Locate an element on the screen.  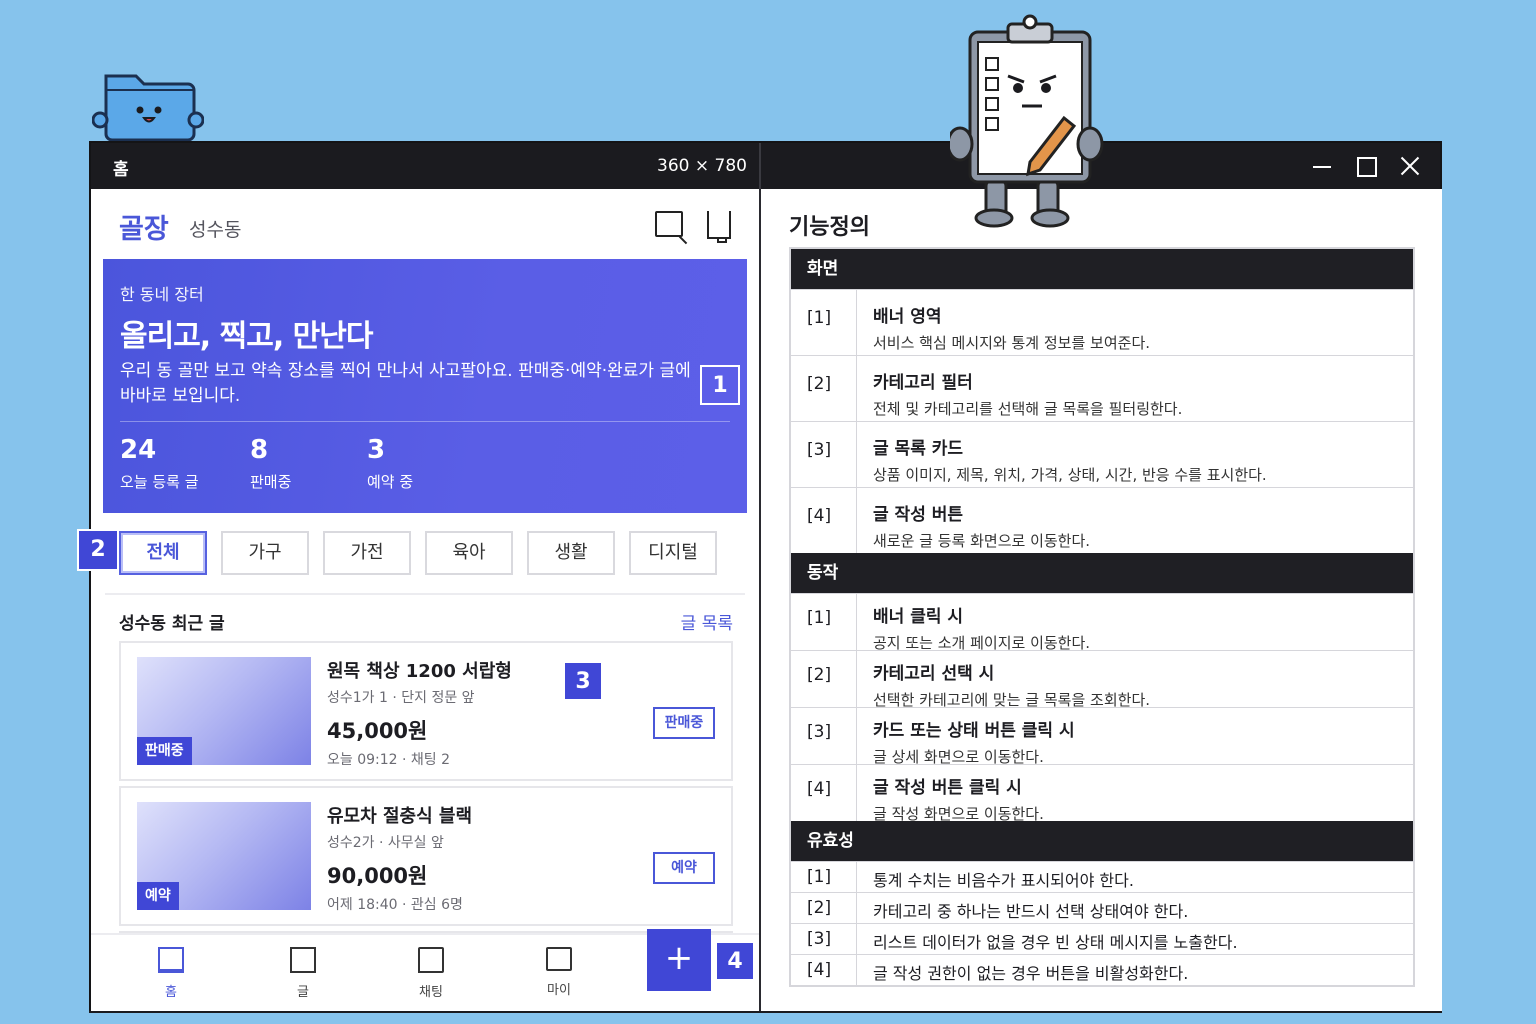
spec-row: [1] 통계 수치는 비음수가 표시되어야 한다. is located at coordinates (1102, 876).